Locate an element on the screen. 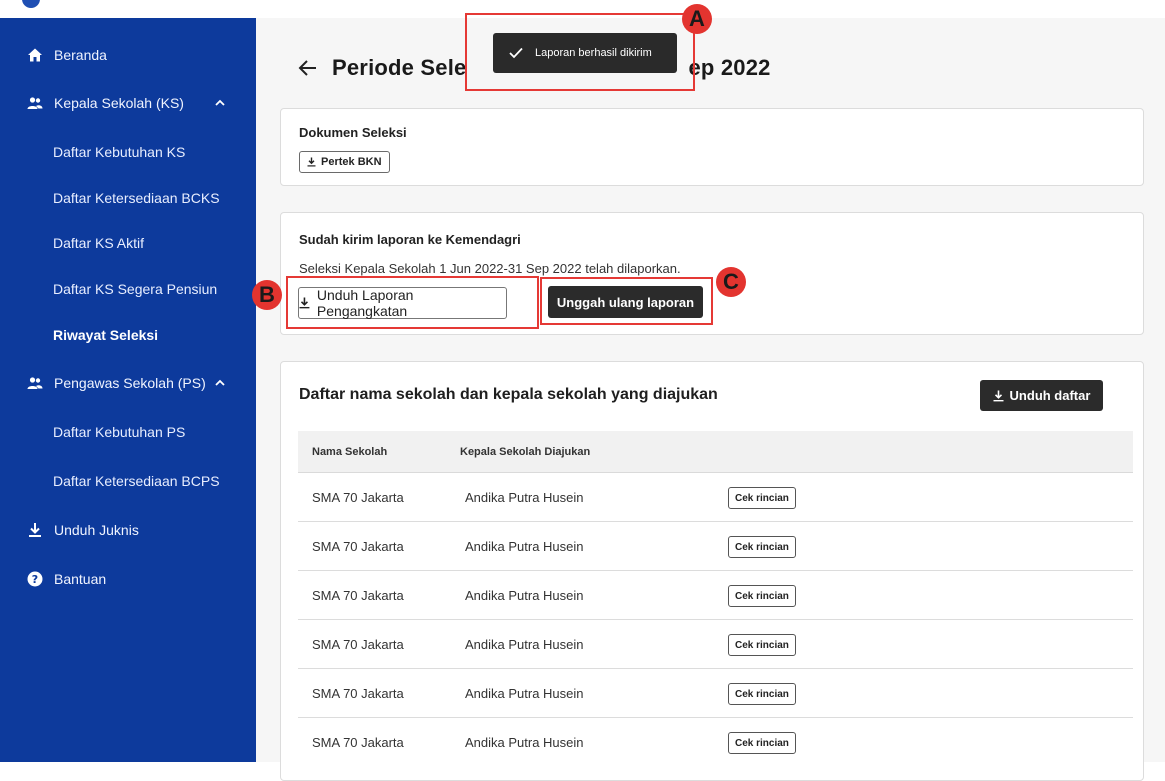 Image resolution: width=1165 pixels, height=781 pixels. back-arrow-icon is located at coordinates (308, 68).